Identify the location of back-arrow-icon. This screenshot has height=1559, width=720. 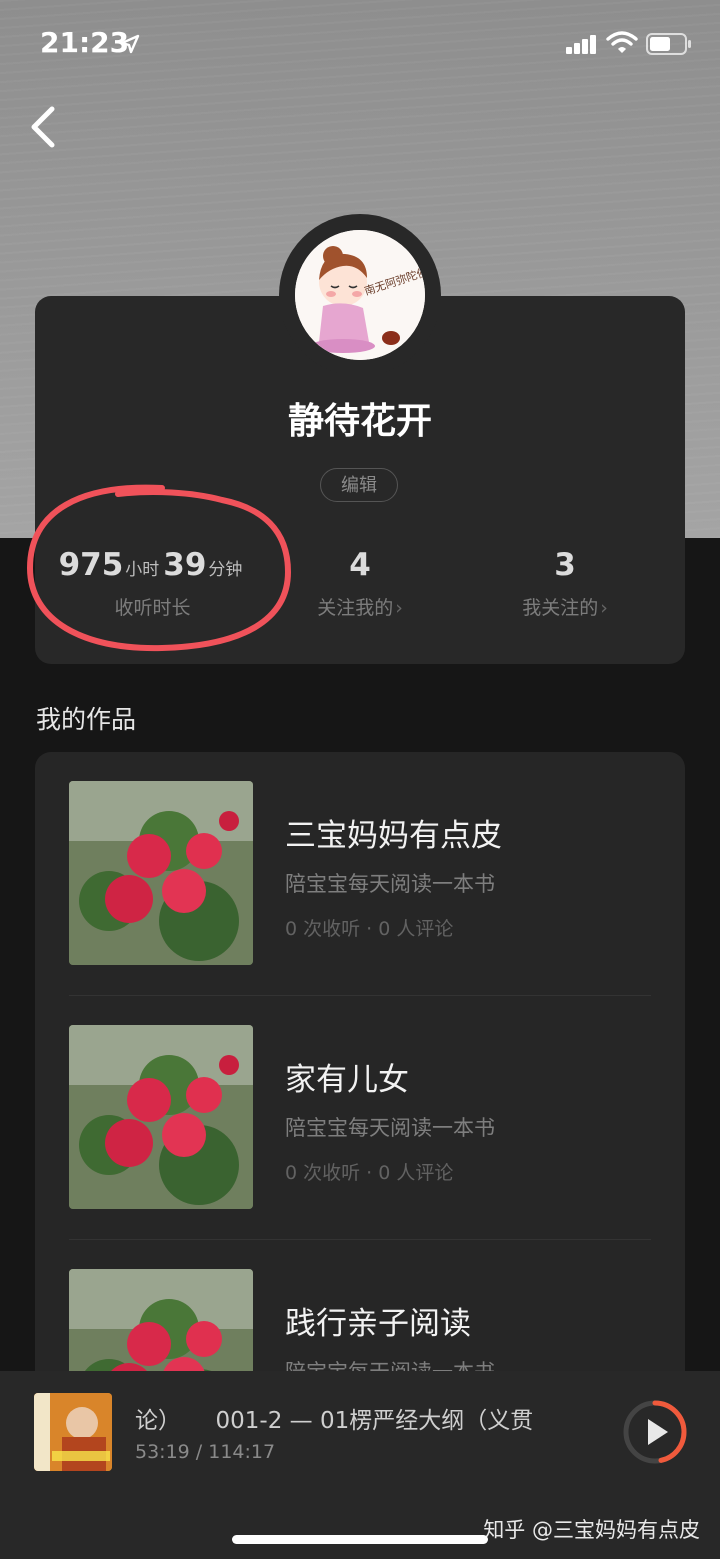
(44, 127).